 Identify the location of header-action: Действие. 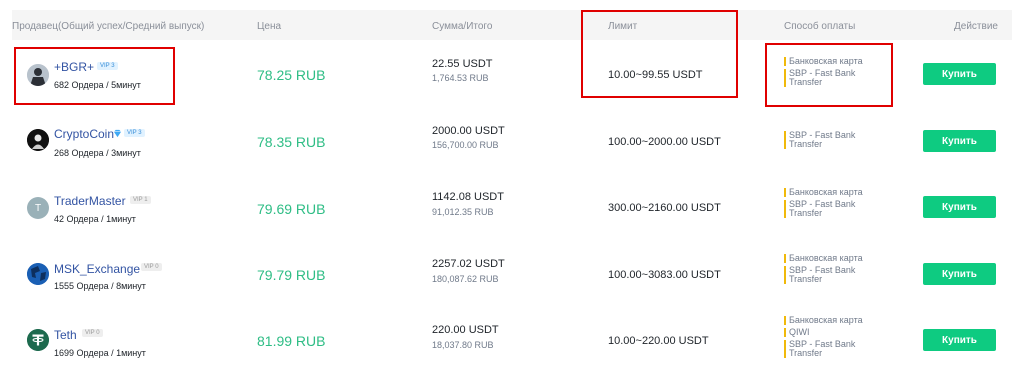
(976, 26).